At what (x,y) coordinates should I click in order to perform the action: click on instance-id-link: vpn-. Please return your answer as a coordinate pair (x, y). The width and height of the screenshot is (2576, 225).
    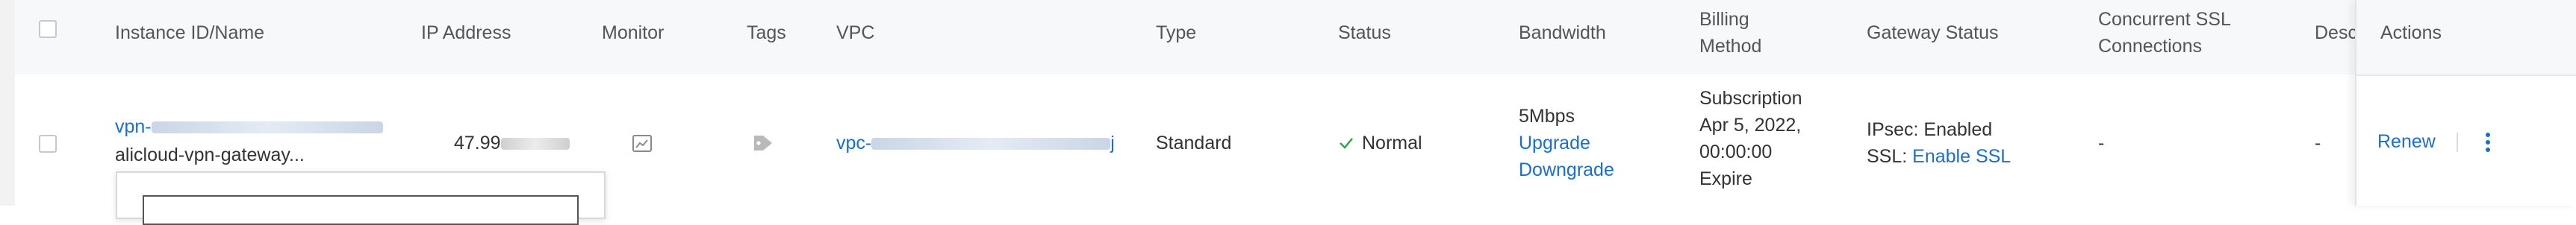
    Looking at the image, I should click on (249, 127).